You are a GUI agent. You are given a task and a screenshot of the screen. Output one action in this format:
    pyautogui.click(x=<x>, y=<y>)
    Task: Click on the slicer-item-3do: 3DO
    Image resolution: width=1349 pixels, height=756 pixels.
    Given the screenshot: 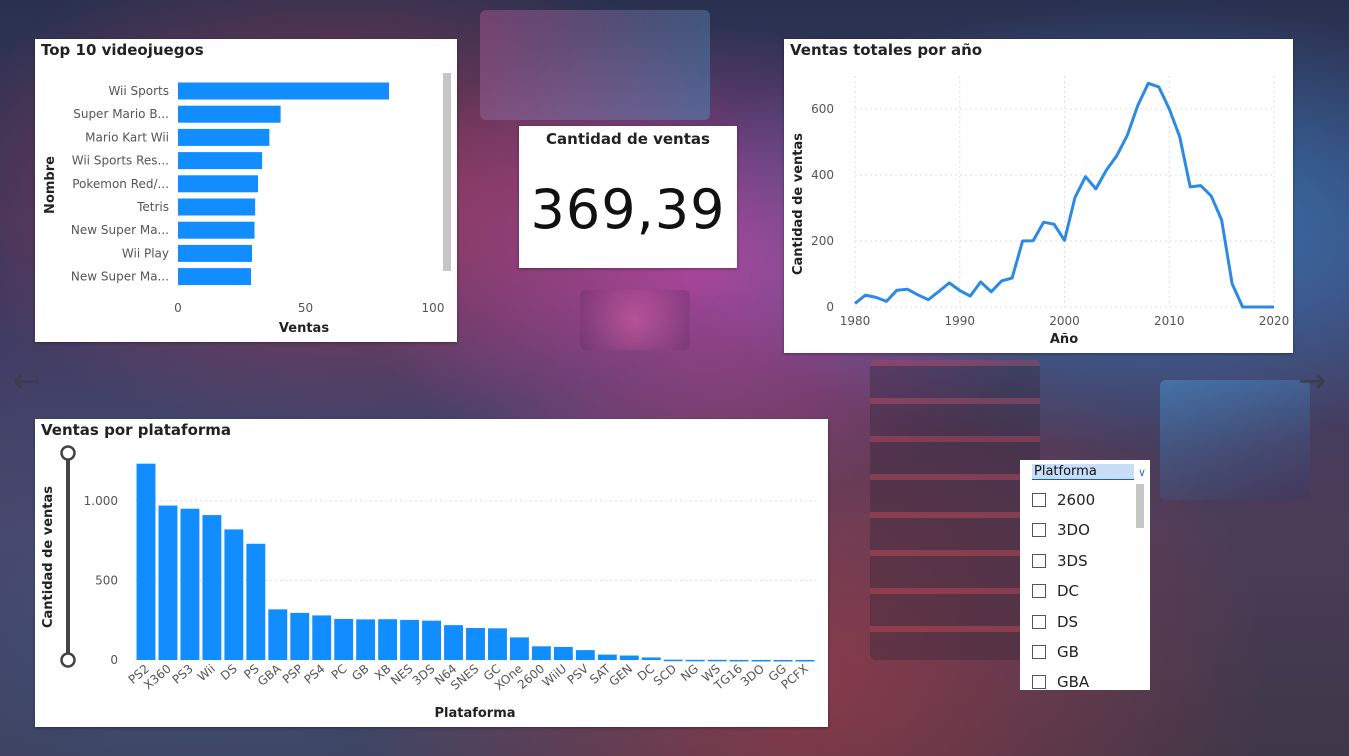 What is the action you would take?
    pyautogui.click(x=1061, y=530)
    